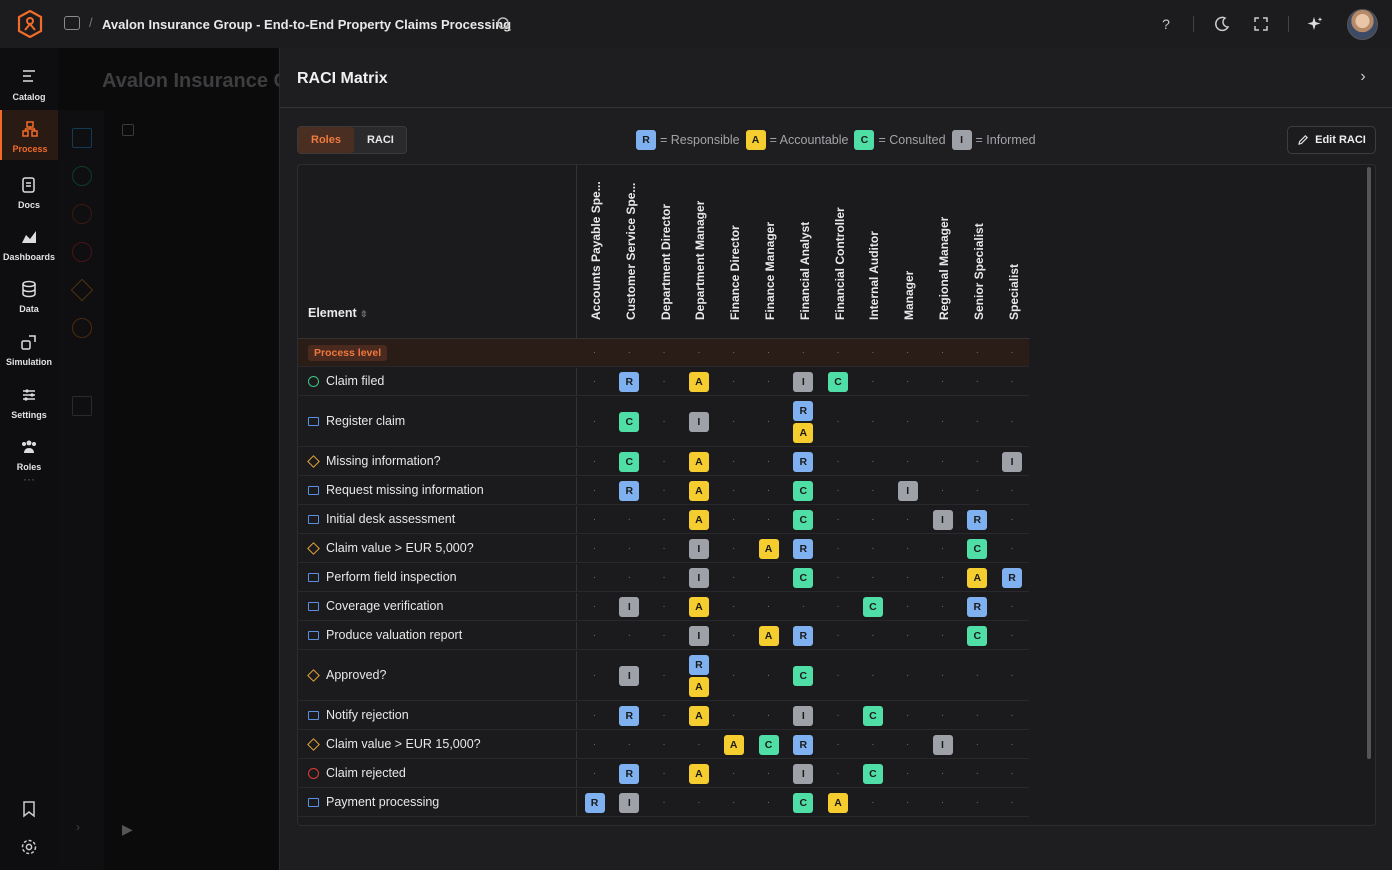 The width and height of the screenshot is (1392, 870). I want to click on logo-icon, so click(30, 24).